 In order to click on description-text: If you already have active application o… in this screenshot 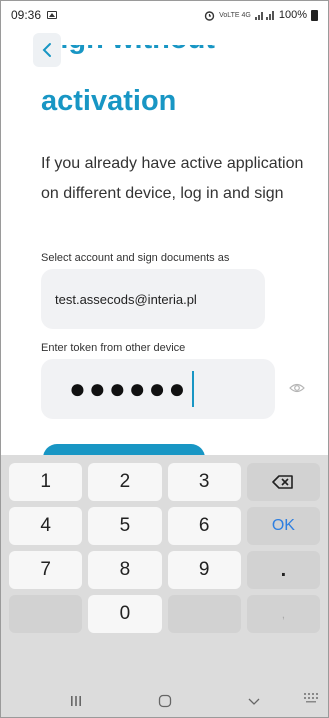, I will do `click(172, 178)`.